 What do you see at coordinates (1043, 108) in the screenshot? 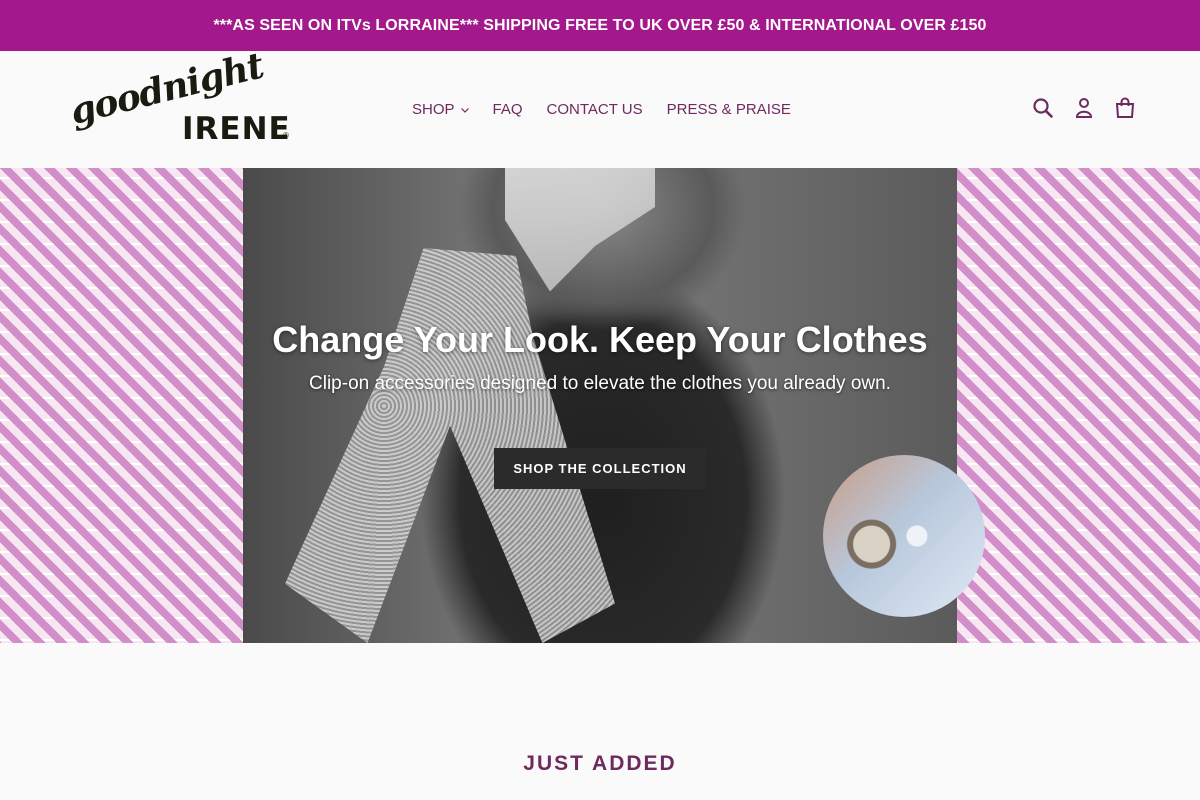
I see `search-icon` at bounding box center [1043, 108].